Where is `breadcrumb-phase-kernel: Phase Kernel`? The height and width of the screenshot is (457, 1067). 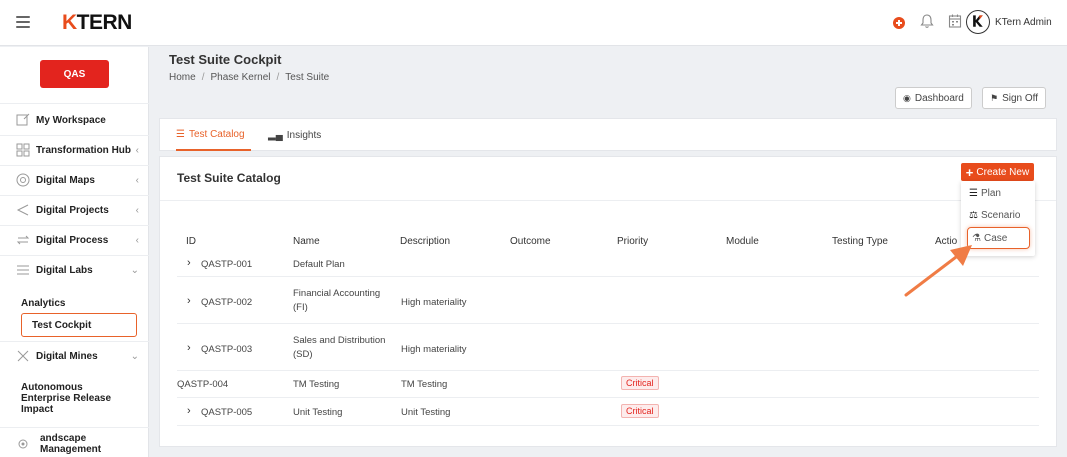 breadcrumb-phase-kernel: Phase Kernel is located at coordinates (240, 77).